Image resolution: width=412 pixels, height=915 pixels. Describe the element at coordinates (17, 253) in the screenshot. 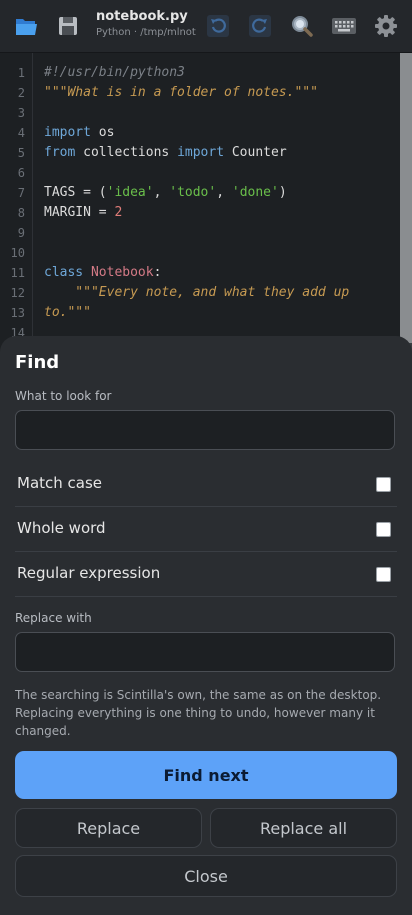

I see `line-number: 10` at that location.